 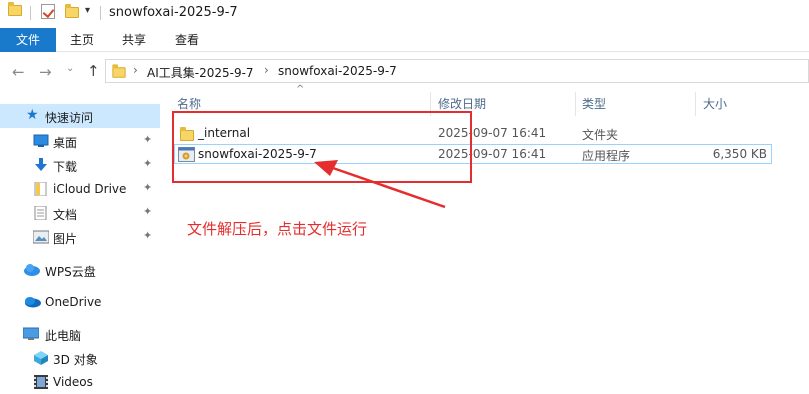 What do you see at coordinates (80, 358) in the screenshot?
I see `sidebar-item-3d-objects: 3D 对象` at bounding box center [80, 358].